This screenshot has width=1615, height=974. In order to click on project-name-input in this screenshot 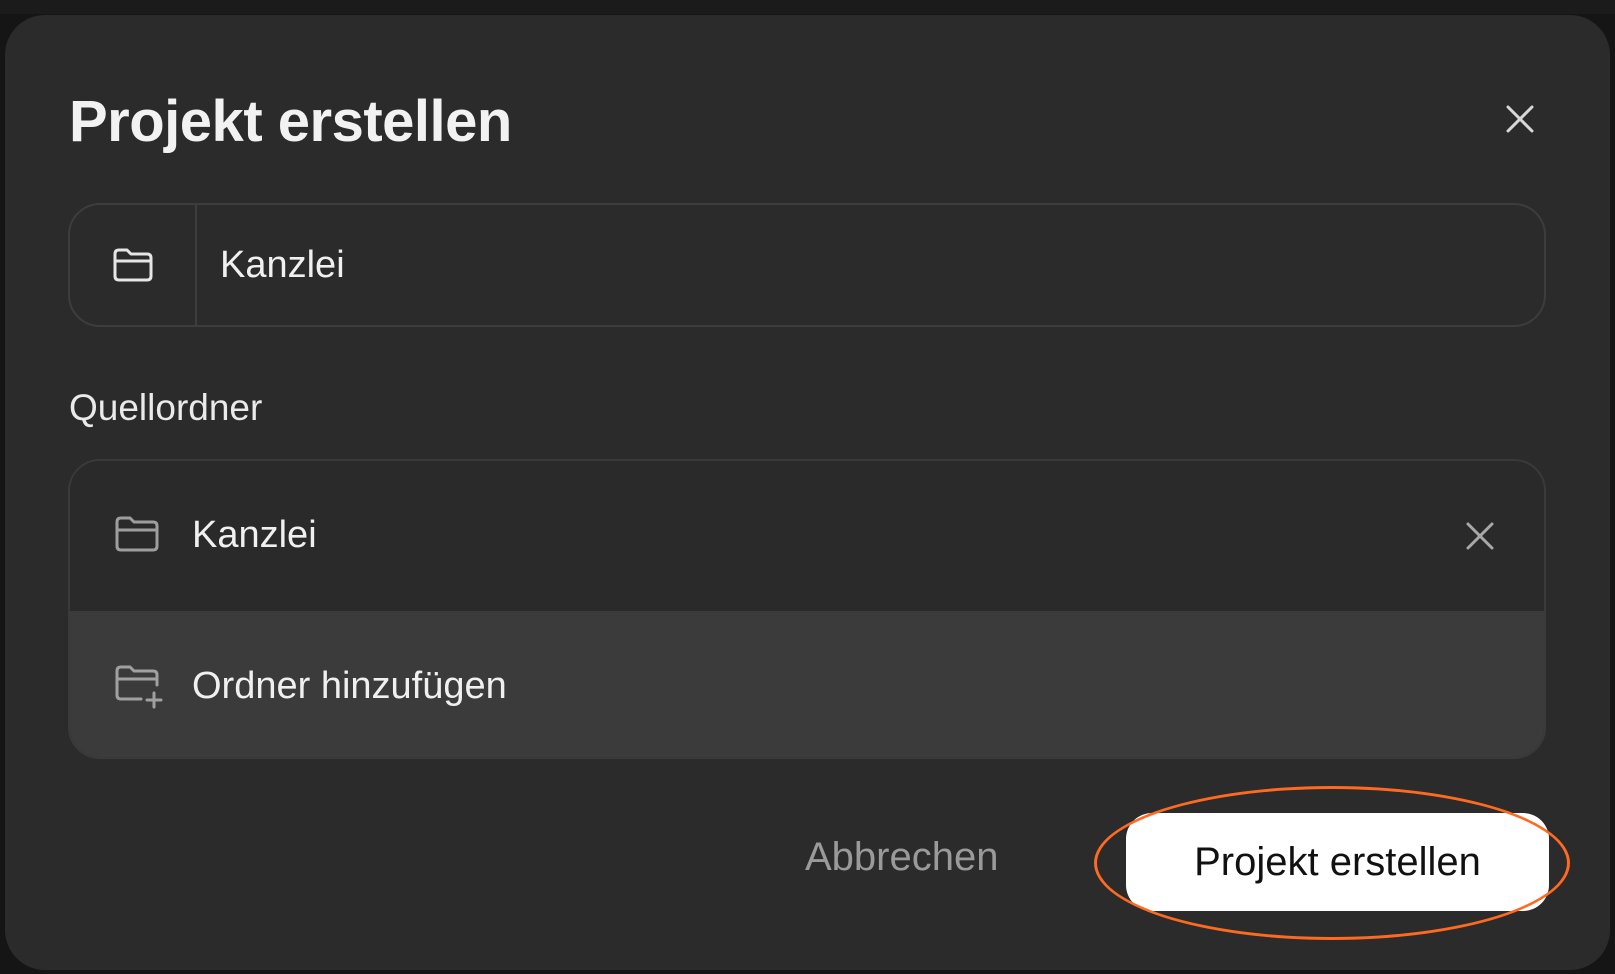, I will do `click(865, 265)`.